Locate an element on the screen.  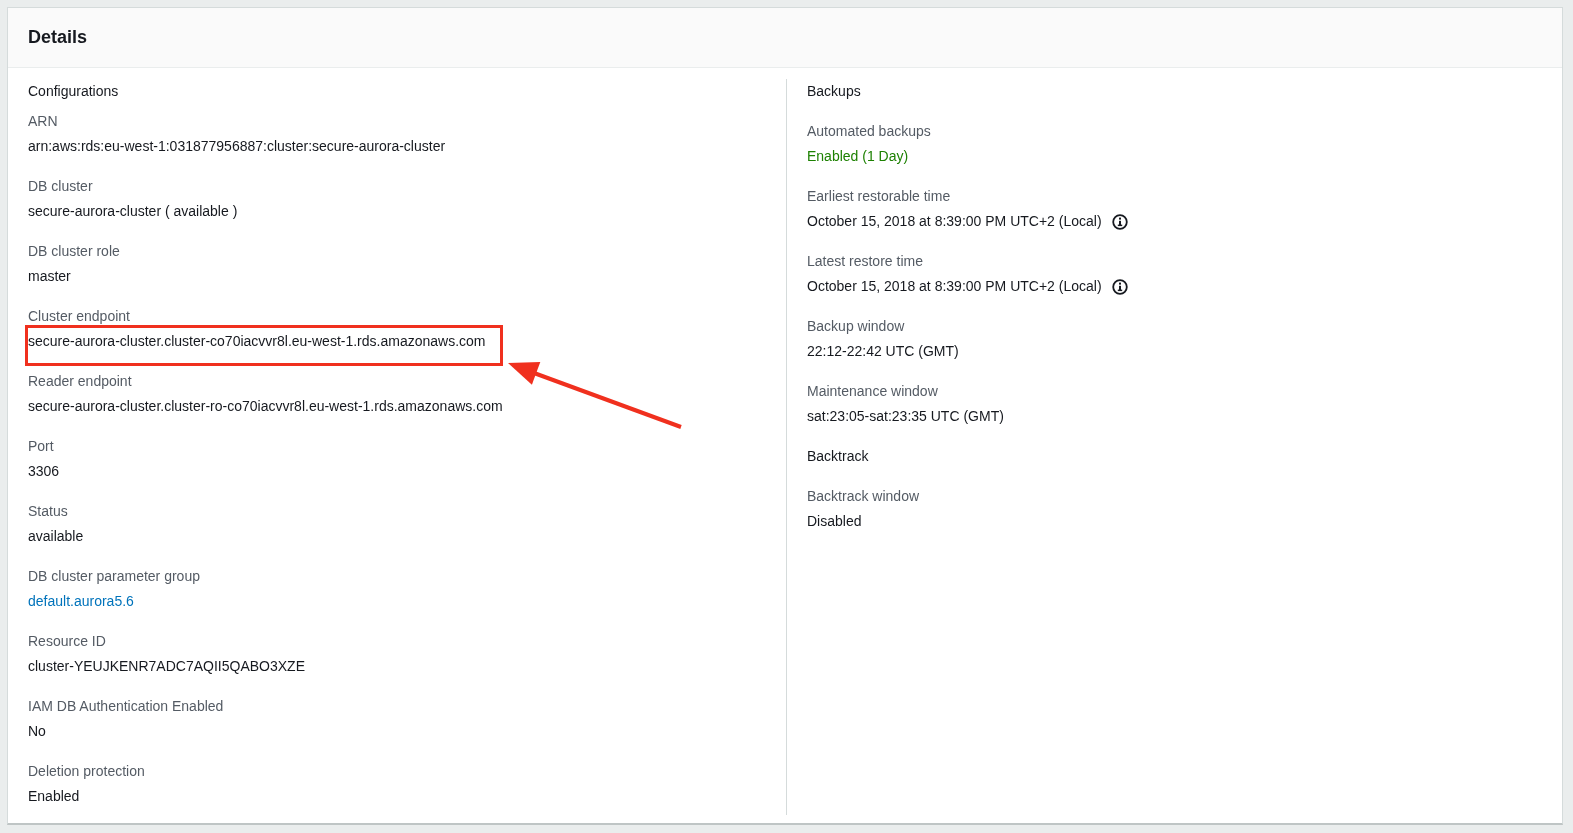
field-label: Earliest restorable time is located at coordinates (879, 196).